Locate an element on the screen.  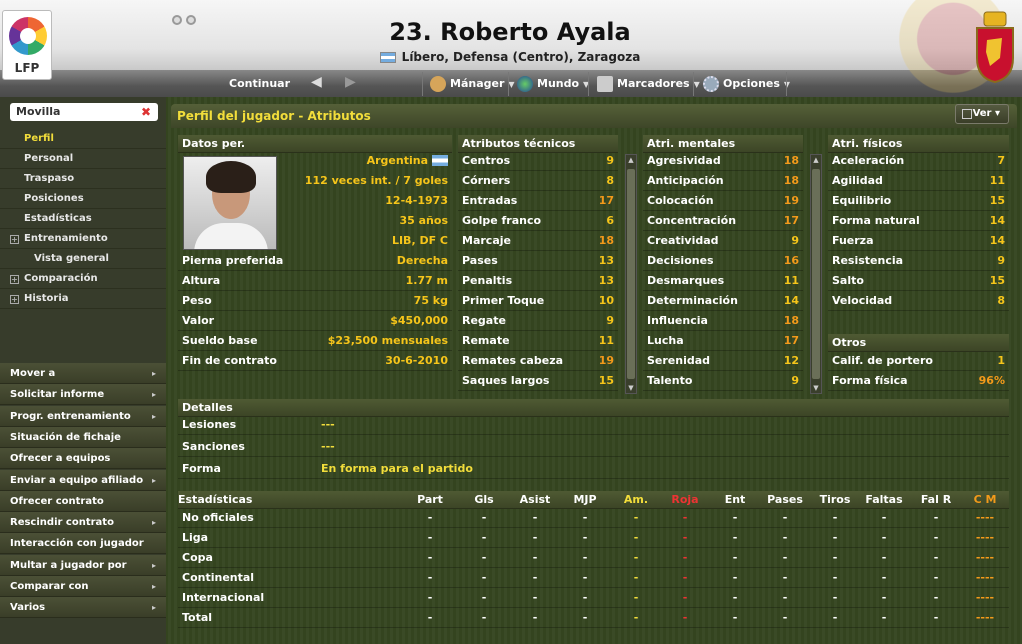
menu-marcadores-label: Marcadores is located at coordinates (653, 83).